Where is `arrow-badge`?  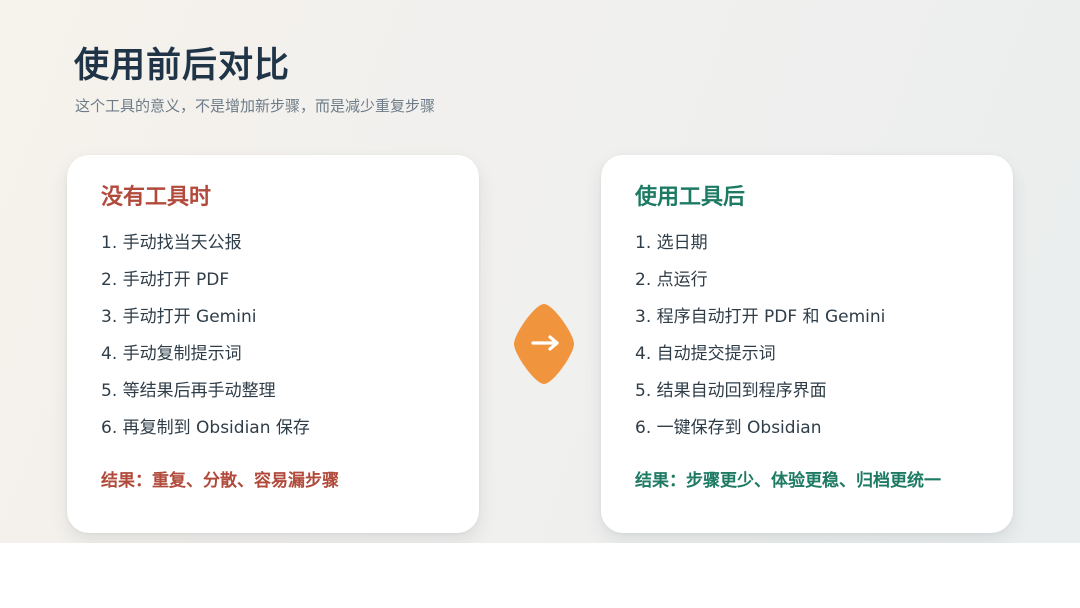
arrow-badge is located at coordinates (544, 344).